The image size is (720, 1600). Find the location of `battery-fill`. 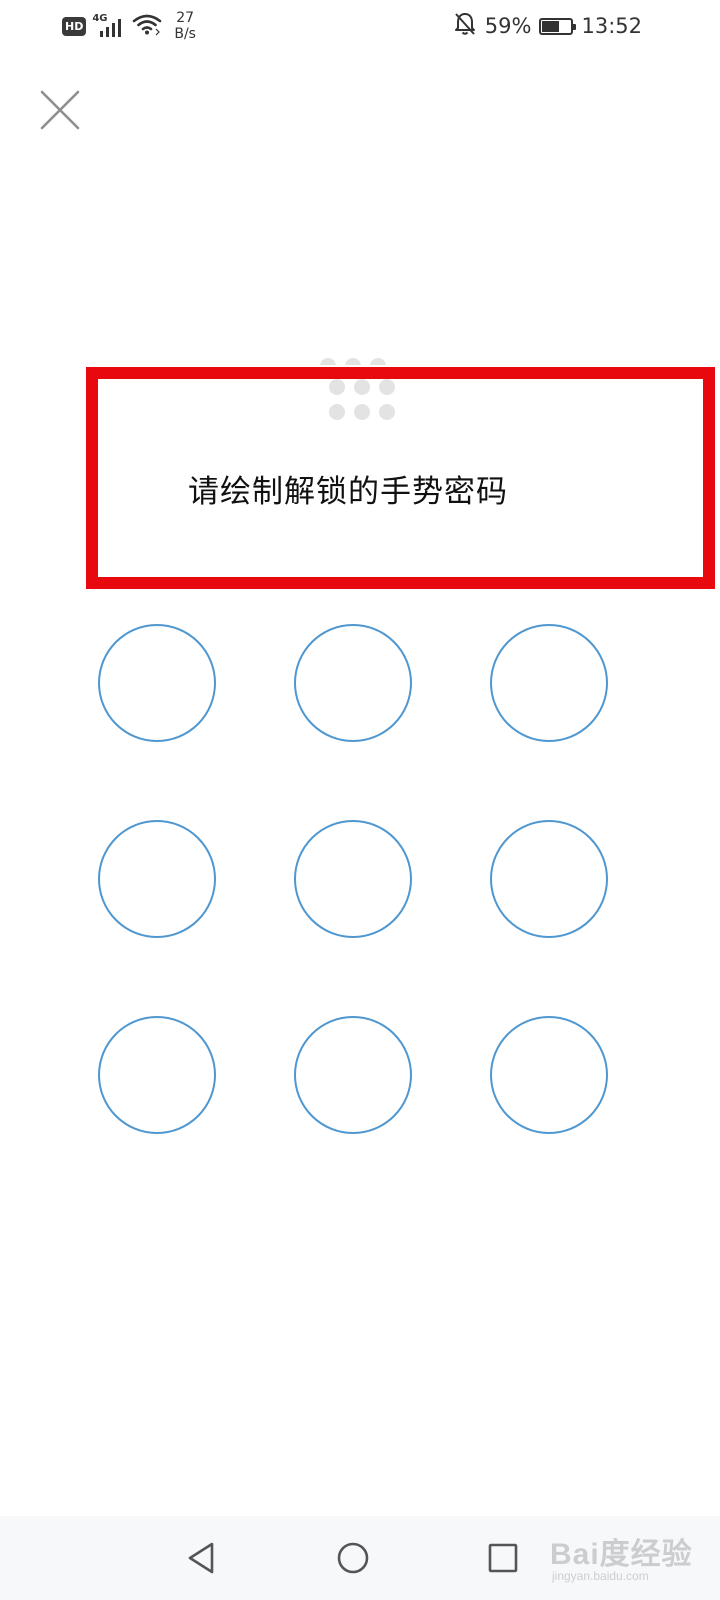

battery-fill is located at coordinates (551, 26).